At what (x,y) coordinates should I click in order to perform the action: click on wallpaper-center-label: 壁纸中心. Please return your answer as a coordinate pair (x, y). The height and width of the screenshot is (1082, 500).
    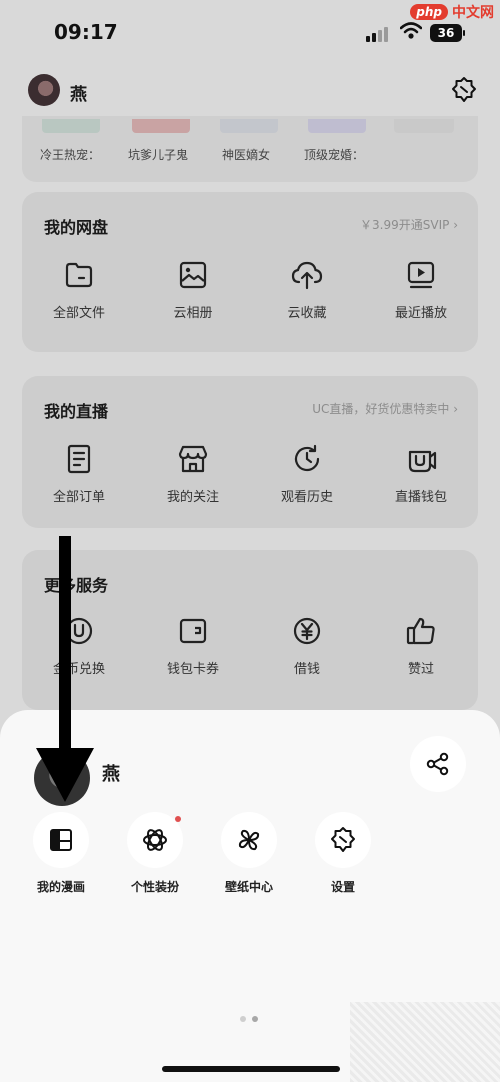
    Looking at the image, I should click on (248, 887).